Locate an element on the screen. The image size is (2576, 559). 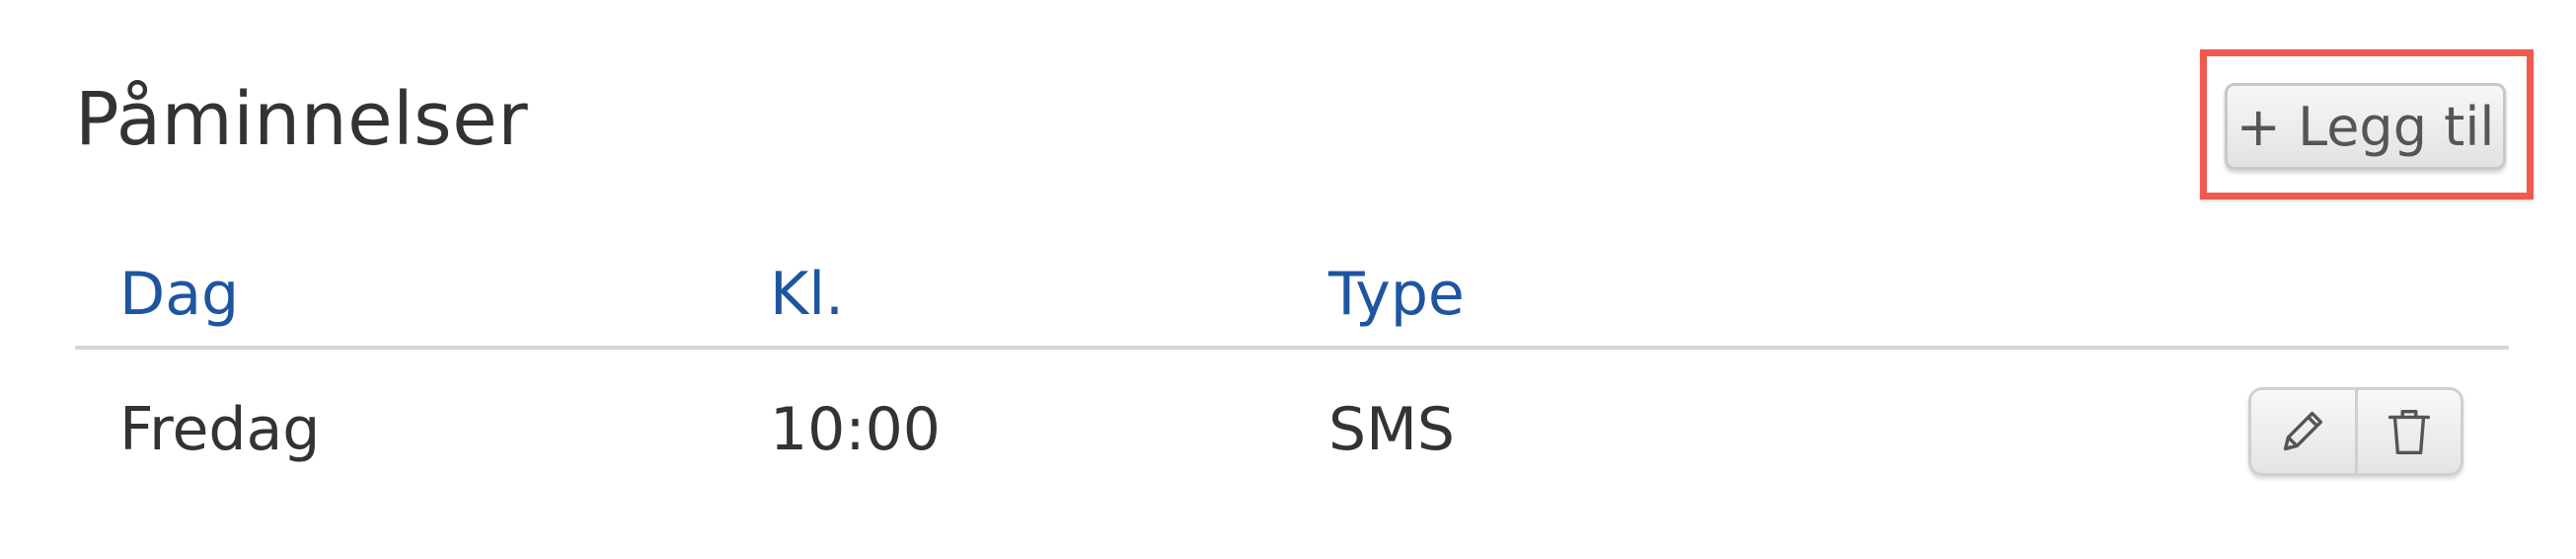
edit-button is located at coordinates (2303, 431).